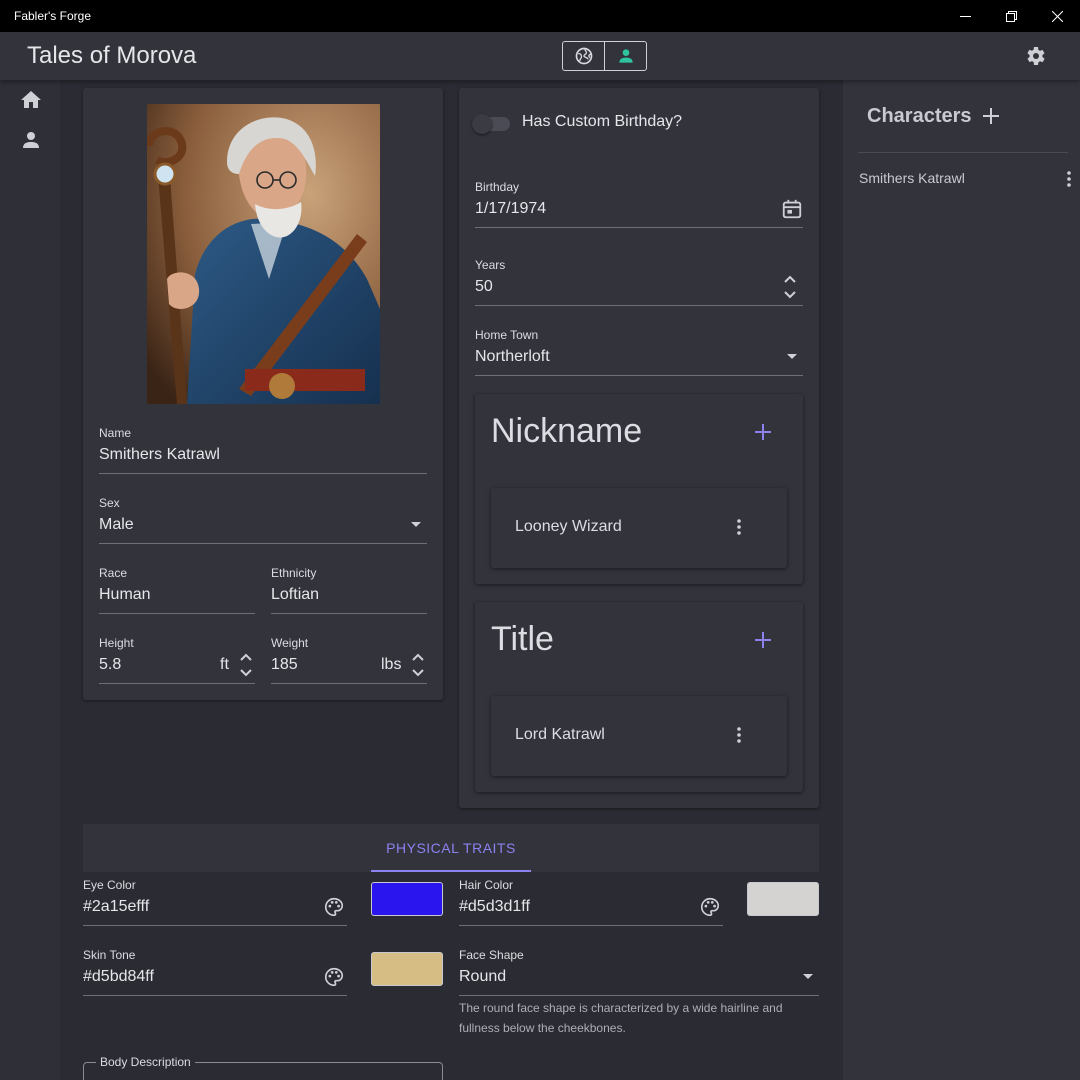  I want to click on title-item: Lord Katrawl, so click(639, 736).